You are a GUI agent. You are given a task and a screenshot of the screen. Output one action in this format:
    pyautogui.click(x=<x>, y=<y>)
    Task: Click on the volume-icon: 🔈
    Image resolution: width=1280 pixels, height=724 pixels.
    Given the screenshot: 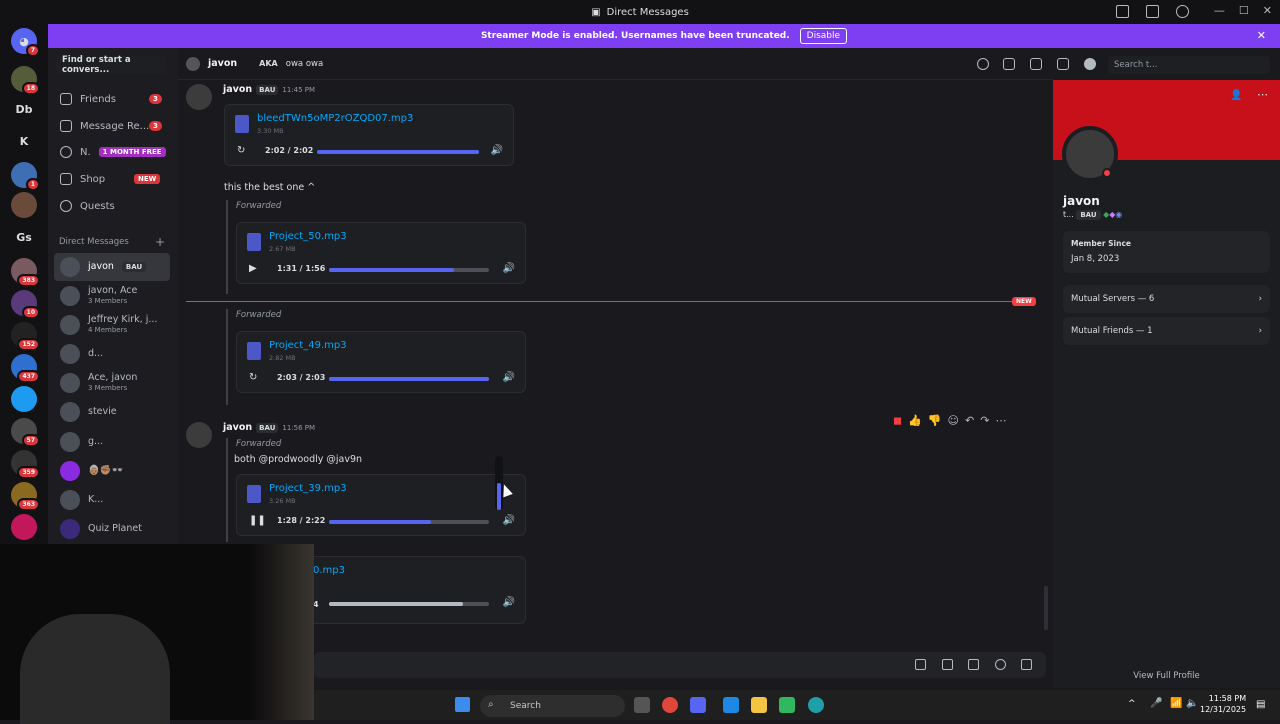 What is the action you would take?
    pyautogui.click(x=1192, y=703)
    